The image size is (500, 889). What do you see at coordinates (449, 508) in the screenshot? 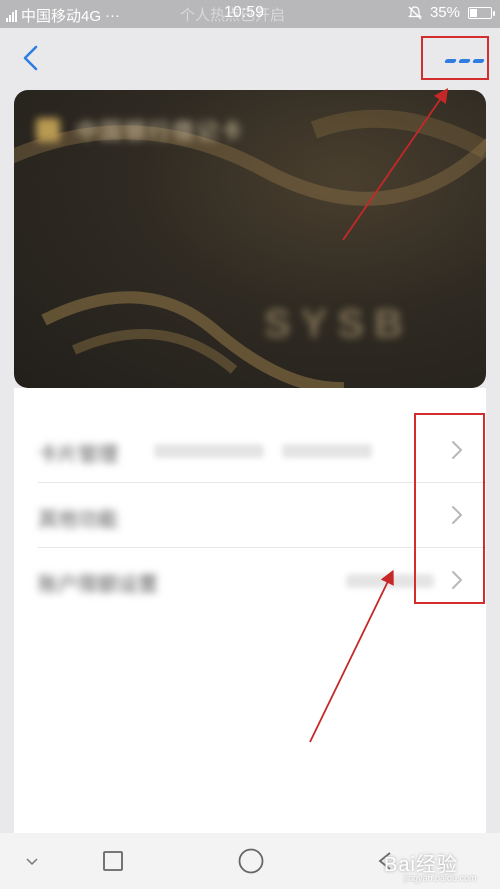
I see `annotation-highlight-box` at bounding box center [449, 508].